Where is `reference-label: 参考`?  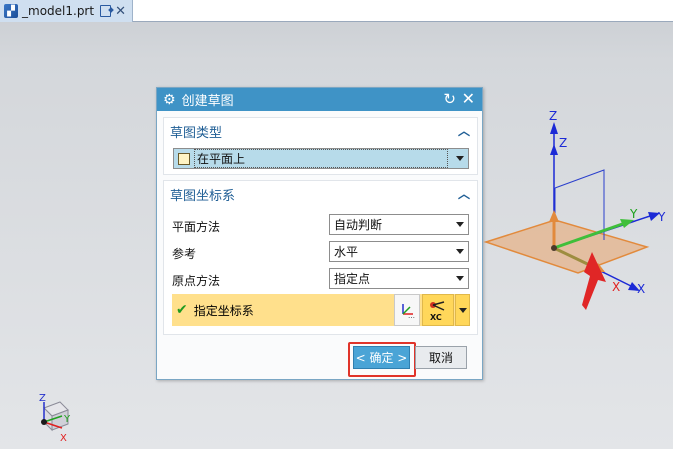
reference-label: 参考 is located at coordinates (184, 254).